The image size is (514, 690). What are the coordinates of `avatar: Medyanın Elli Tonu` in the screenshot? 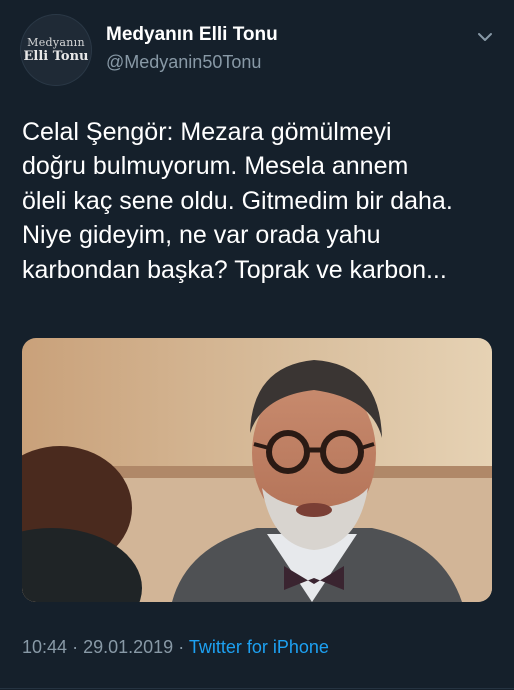 It's located at (56, 50).